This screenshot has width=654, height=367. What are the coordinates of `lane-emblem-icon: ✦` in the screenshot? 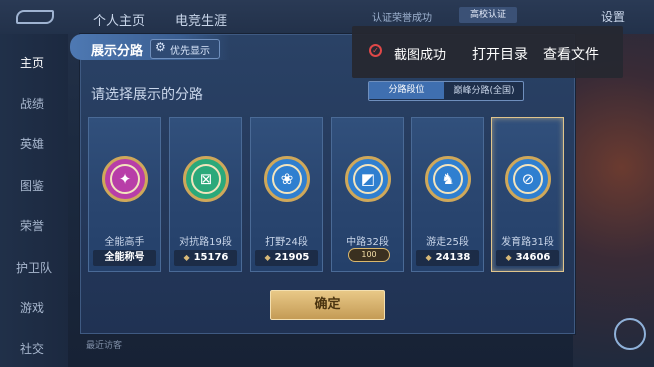 It's located at (125, 179).